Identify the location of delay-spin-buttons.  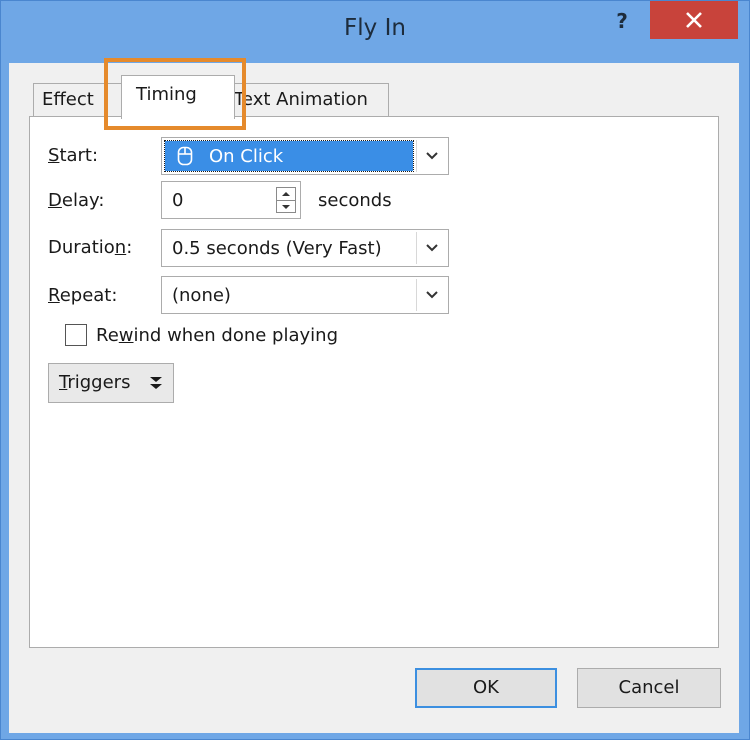
(286, 200).